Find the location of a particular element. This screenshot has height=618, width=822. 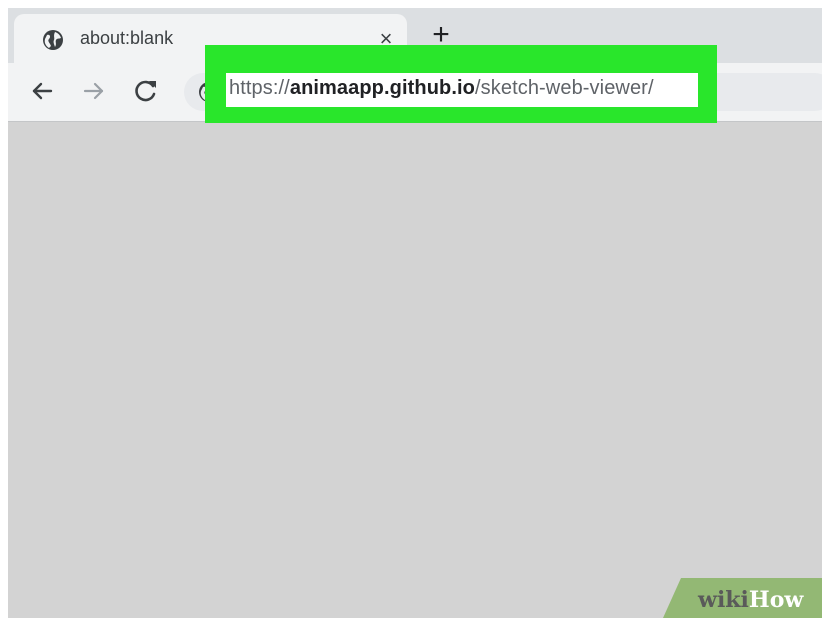

arrow-left-icon is located at coordinates (42, 91).